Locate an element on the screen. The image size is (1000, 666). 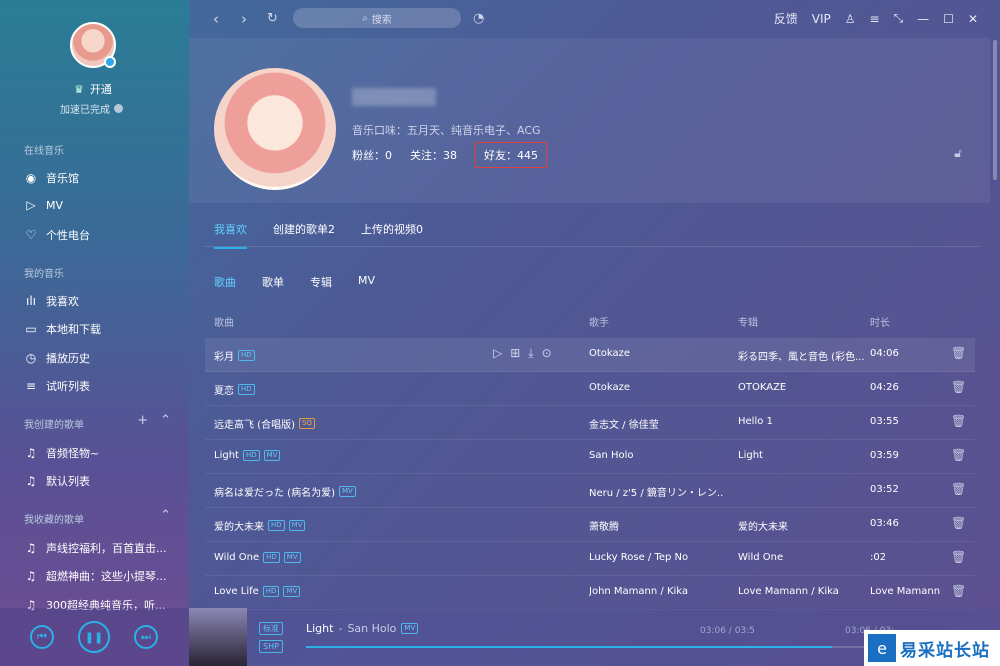
subtab-albums: 专辑 is located at coordinates (321, 282).